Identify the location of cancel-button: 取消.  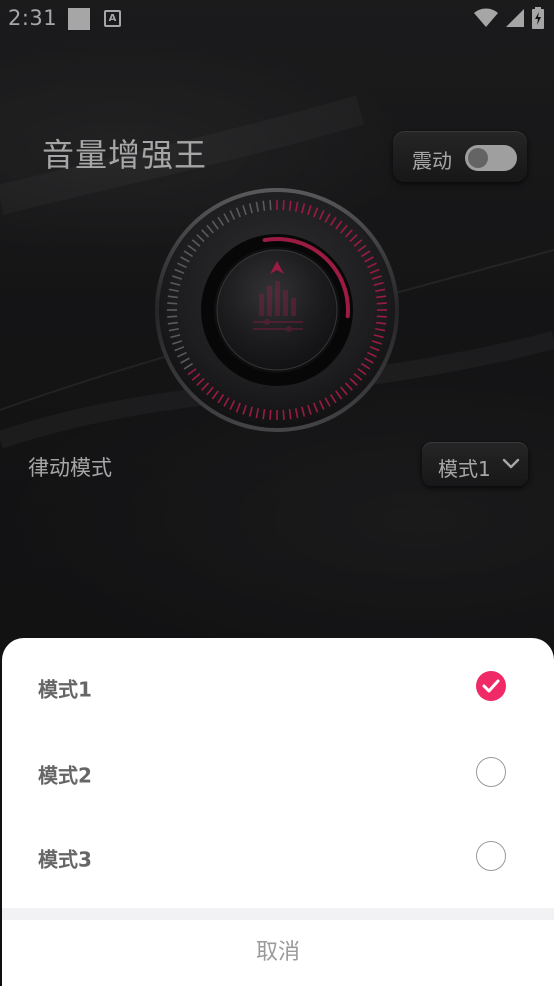
(278, 953).